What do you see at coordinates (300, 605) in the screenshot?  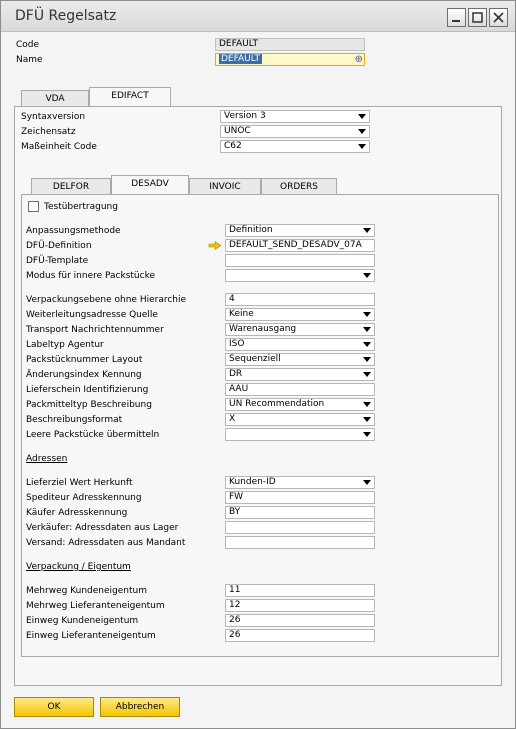 I see `reusable-supplier-field: 12` at bounding box center [300, 605].